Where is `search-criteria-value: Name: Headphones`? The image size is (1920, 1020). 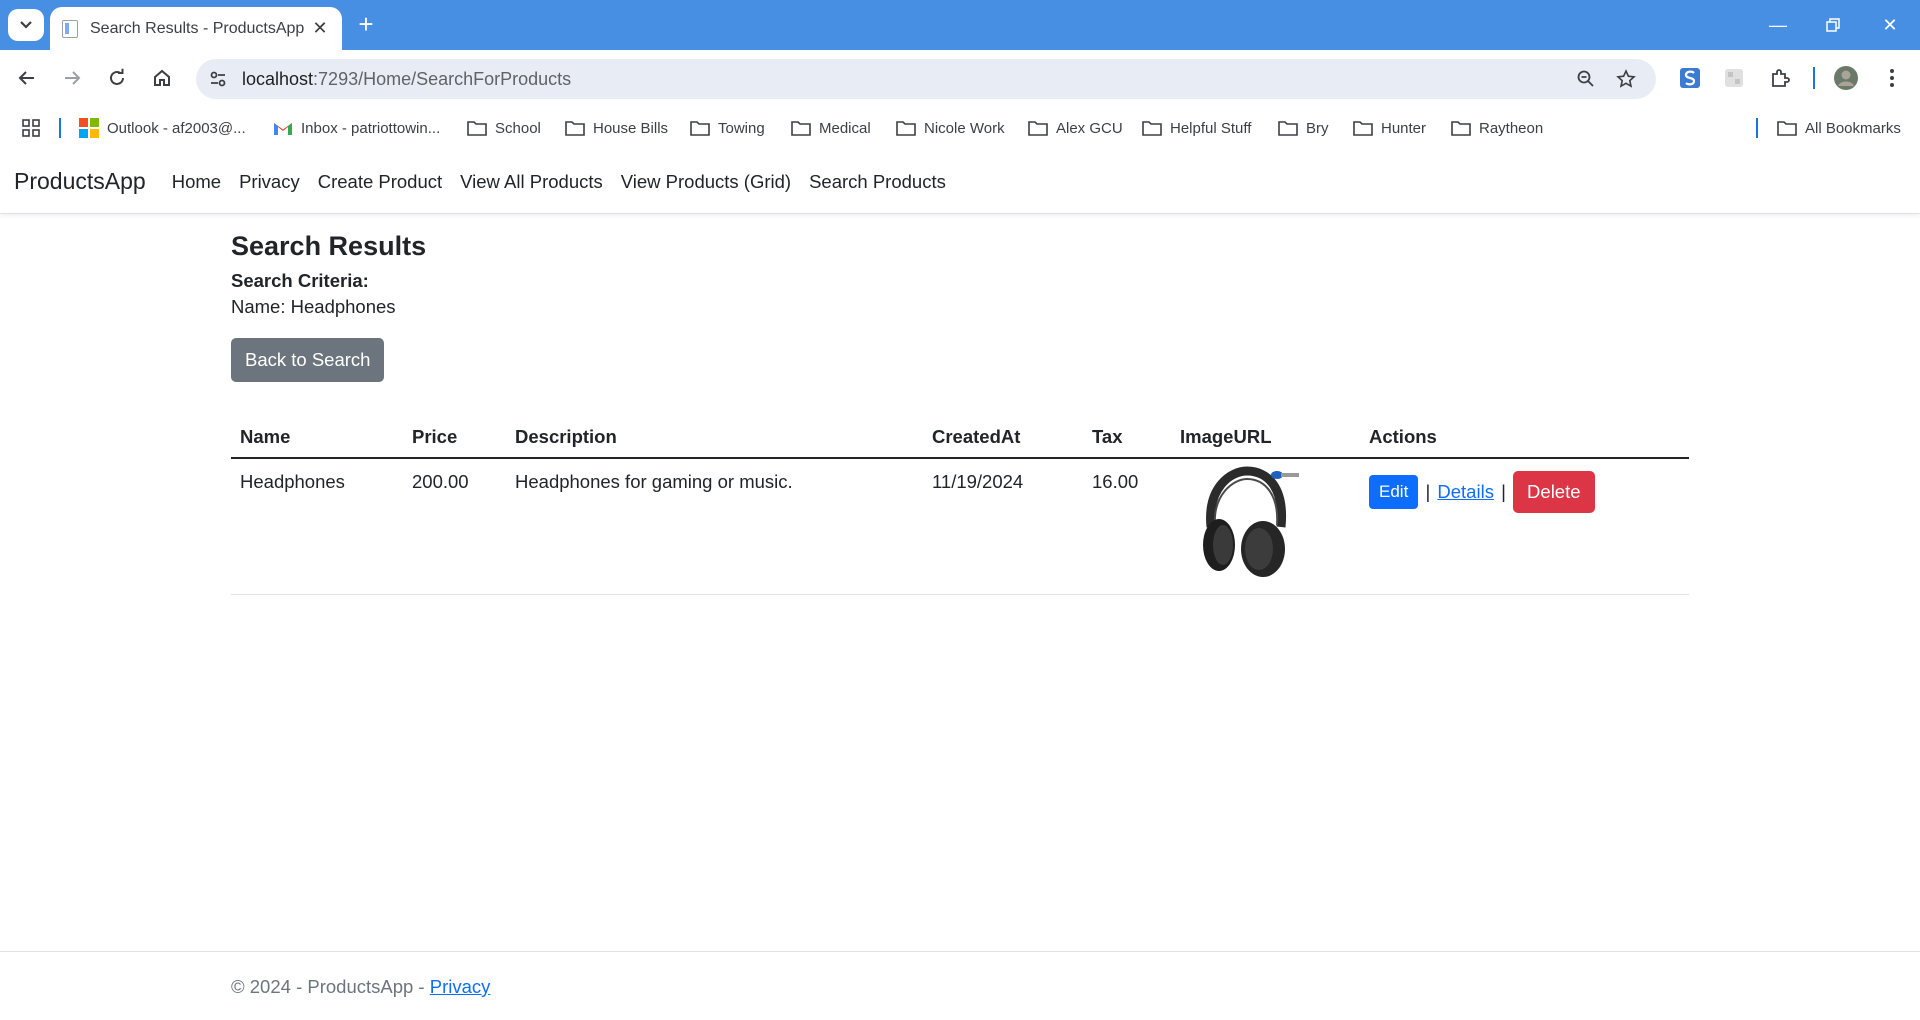 search-criteria-value: Name: Headphones is located at coordinates (313, 307).